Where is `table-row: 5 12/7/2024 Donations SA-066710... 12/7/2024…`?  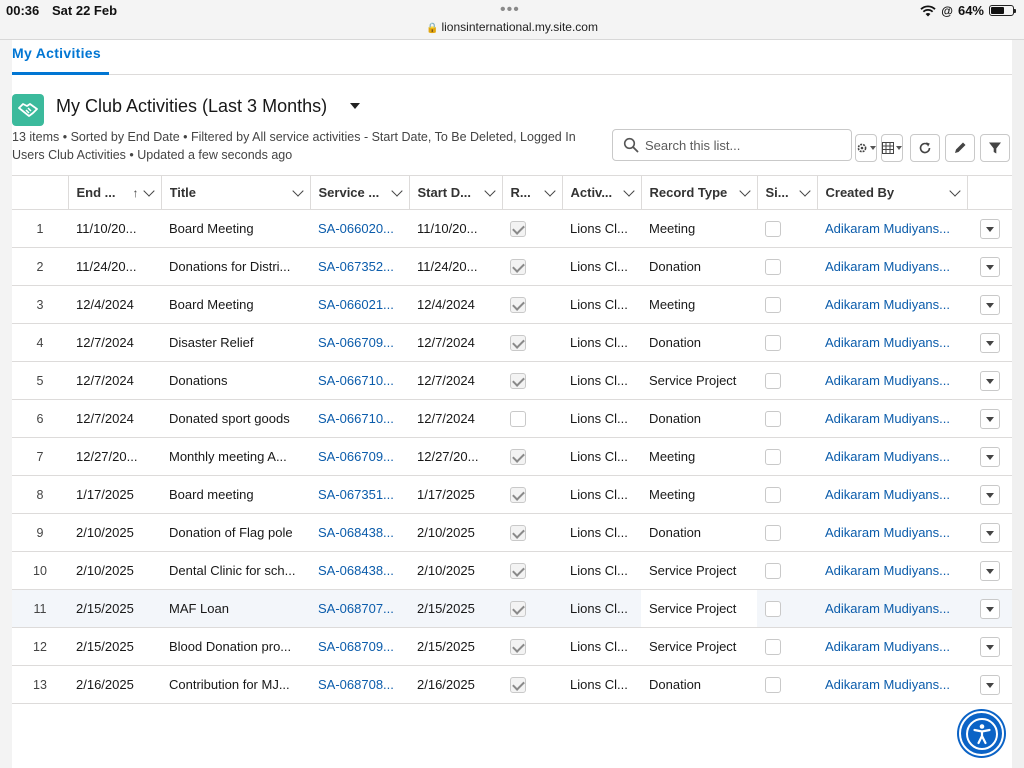
table-row: 5 12/7/2024 Donations SA-066710... 12/7/2024… is located at coordinates (512, 380).